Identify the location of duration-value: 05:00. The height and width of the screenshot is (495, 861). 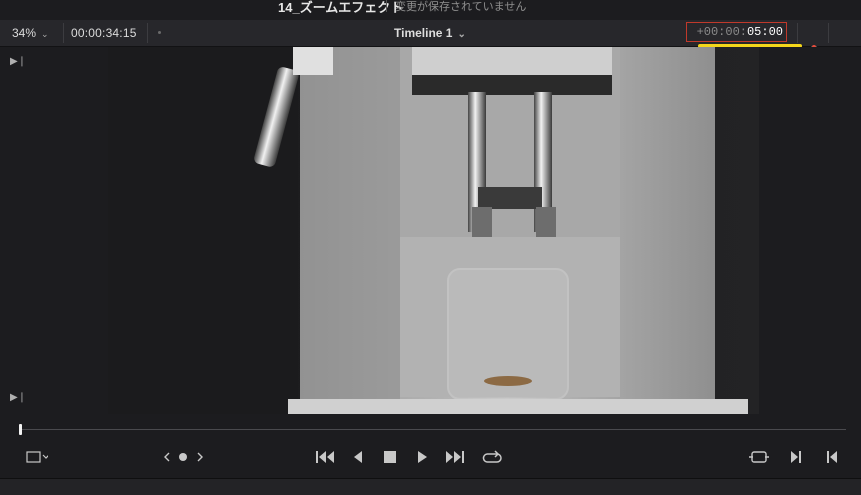
(764, 32).